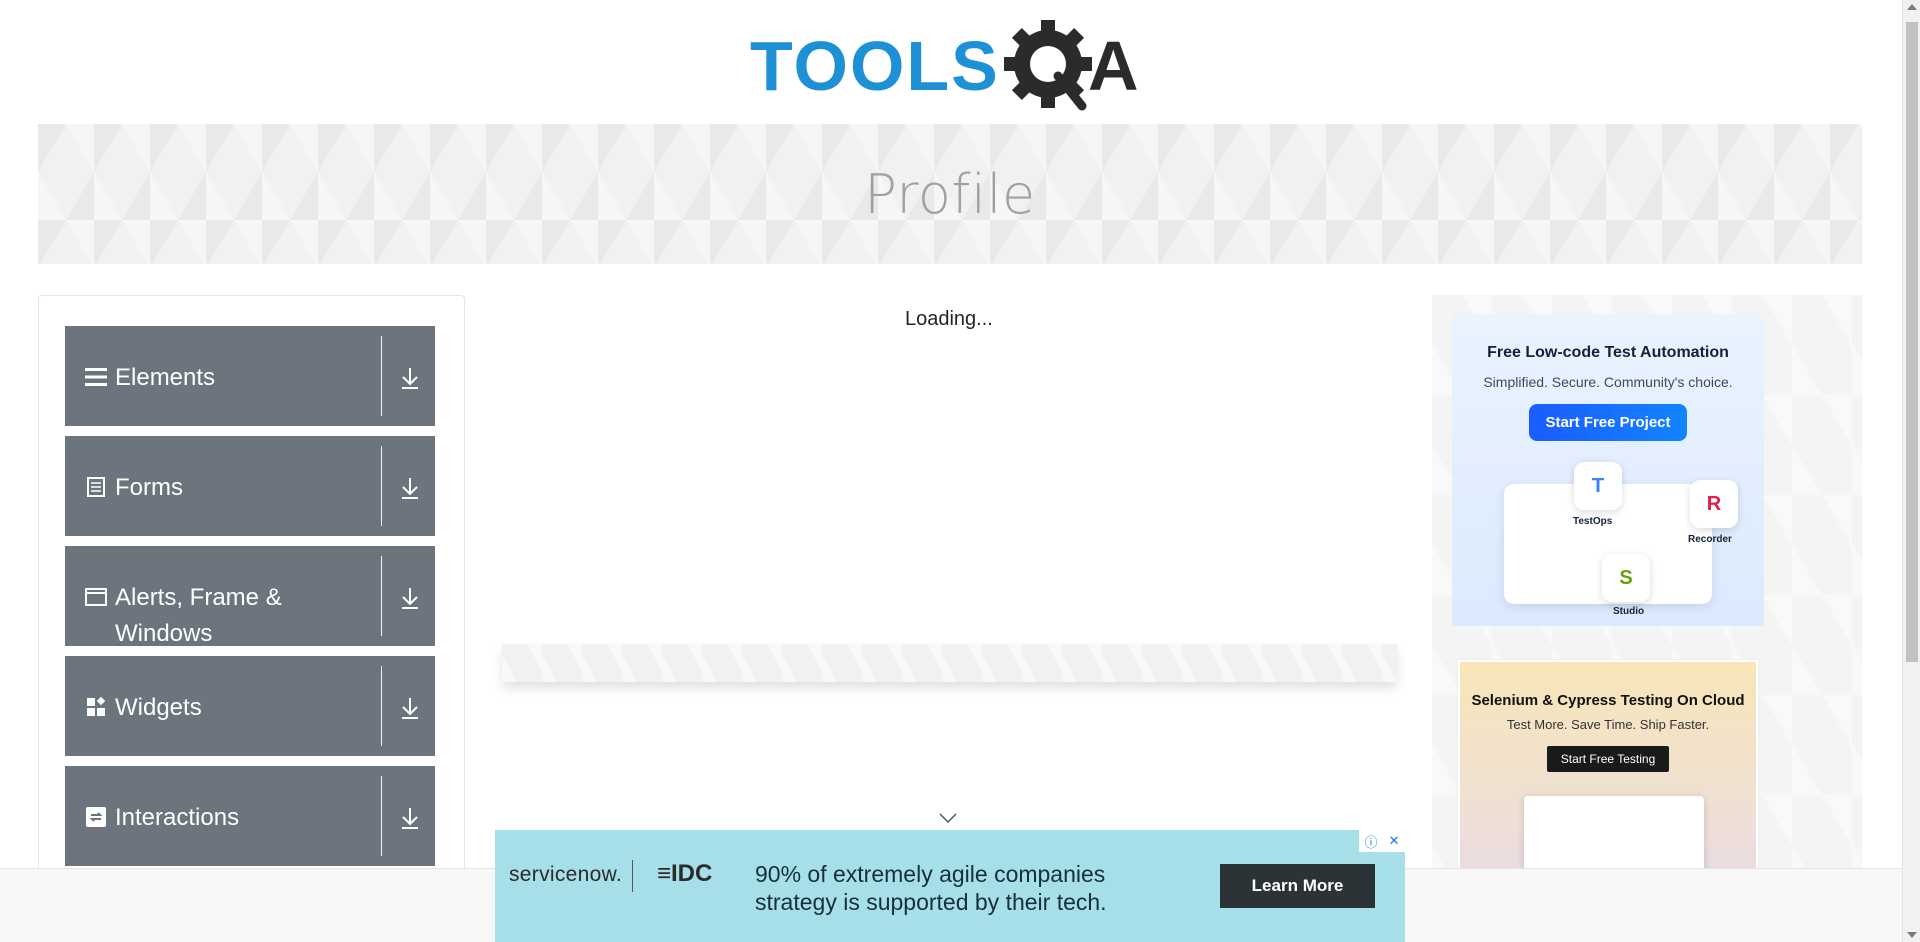  What do you see at coordinates (1714, 504) in the screenshot?
I see `recorder-icon: R` at bounding box center [1714, 504].